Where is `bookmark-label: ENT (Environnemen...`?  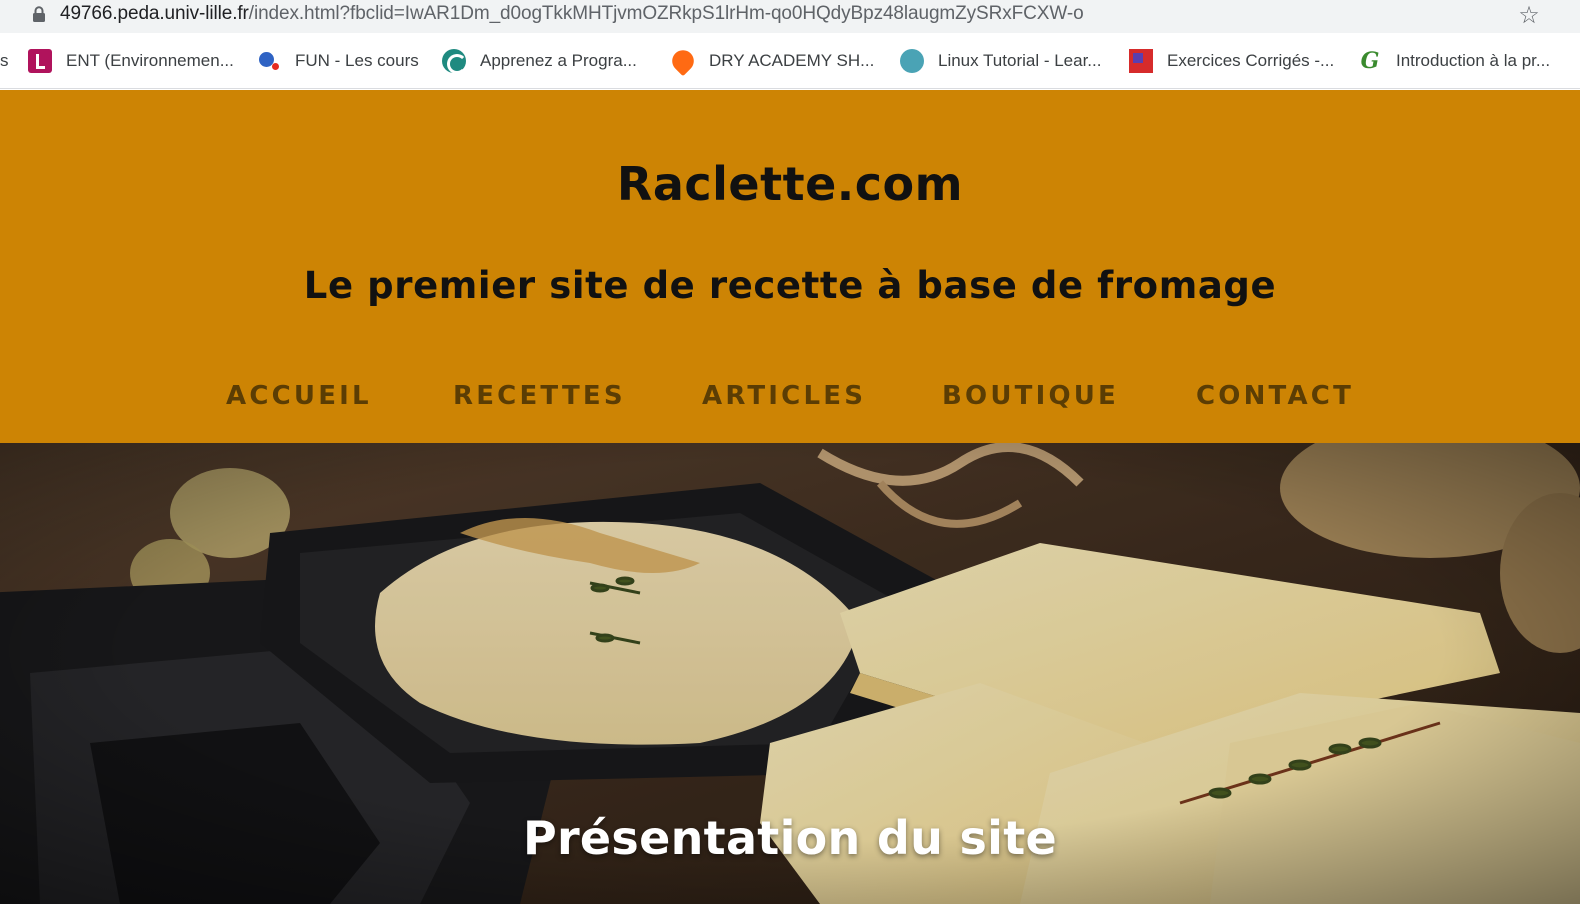
bookmark-label: ENT (Environnemen... is located at coordinates (150, 60).